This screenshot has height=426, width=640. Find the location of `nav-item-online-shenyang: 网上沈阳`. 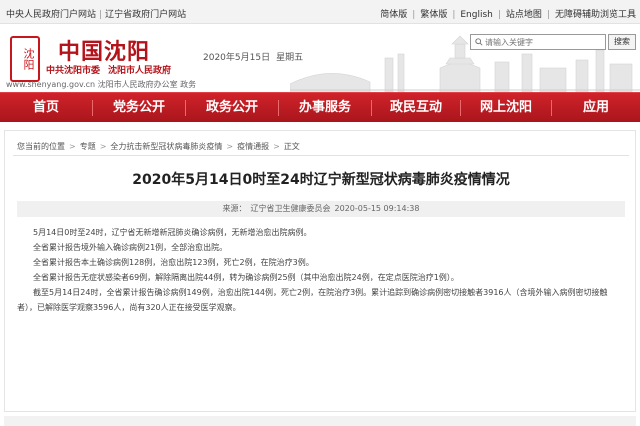

nav-item-online-shenyang: 网上沈阳 is located at coordinates (506, 108).